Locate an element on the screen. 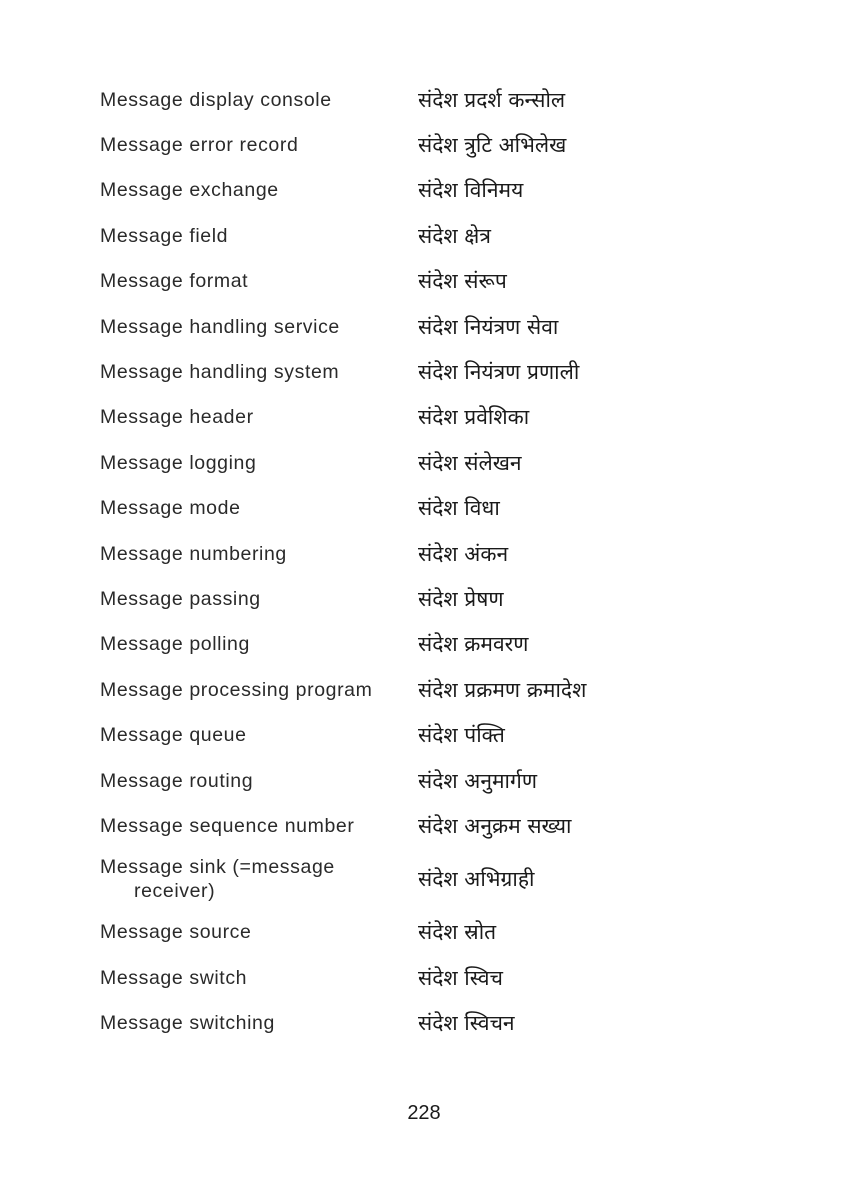 The image size is (848, 1200). hindi-translation: संदेश पंक्ति is located at coordinates (461, 735).